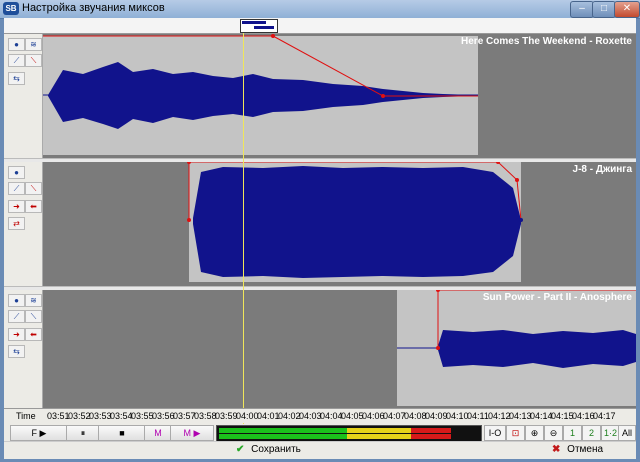 Image resolution: width=640 pixels, height=462 pixels. I want to click on tick-label: 04:07, so click(394, 416).